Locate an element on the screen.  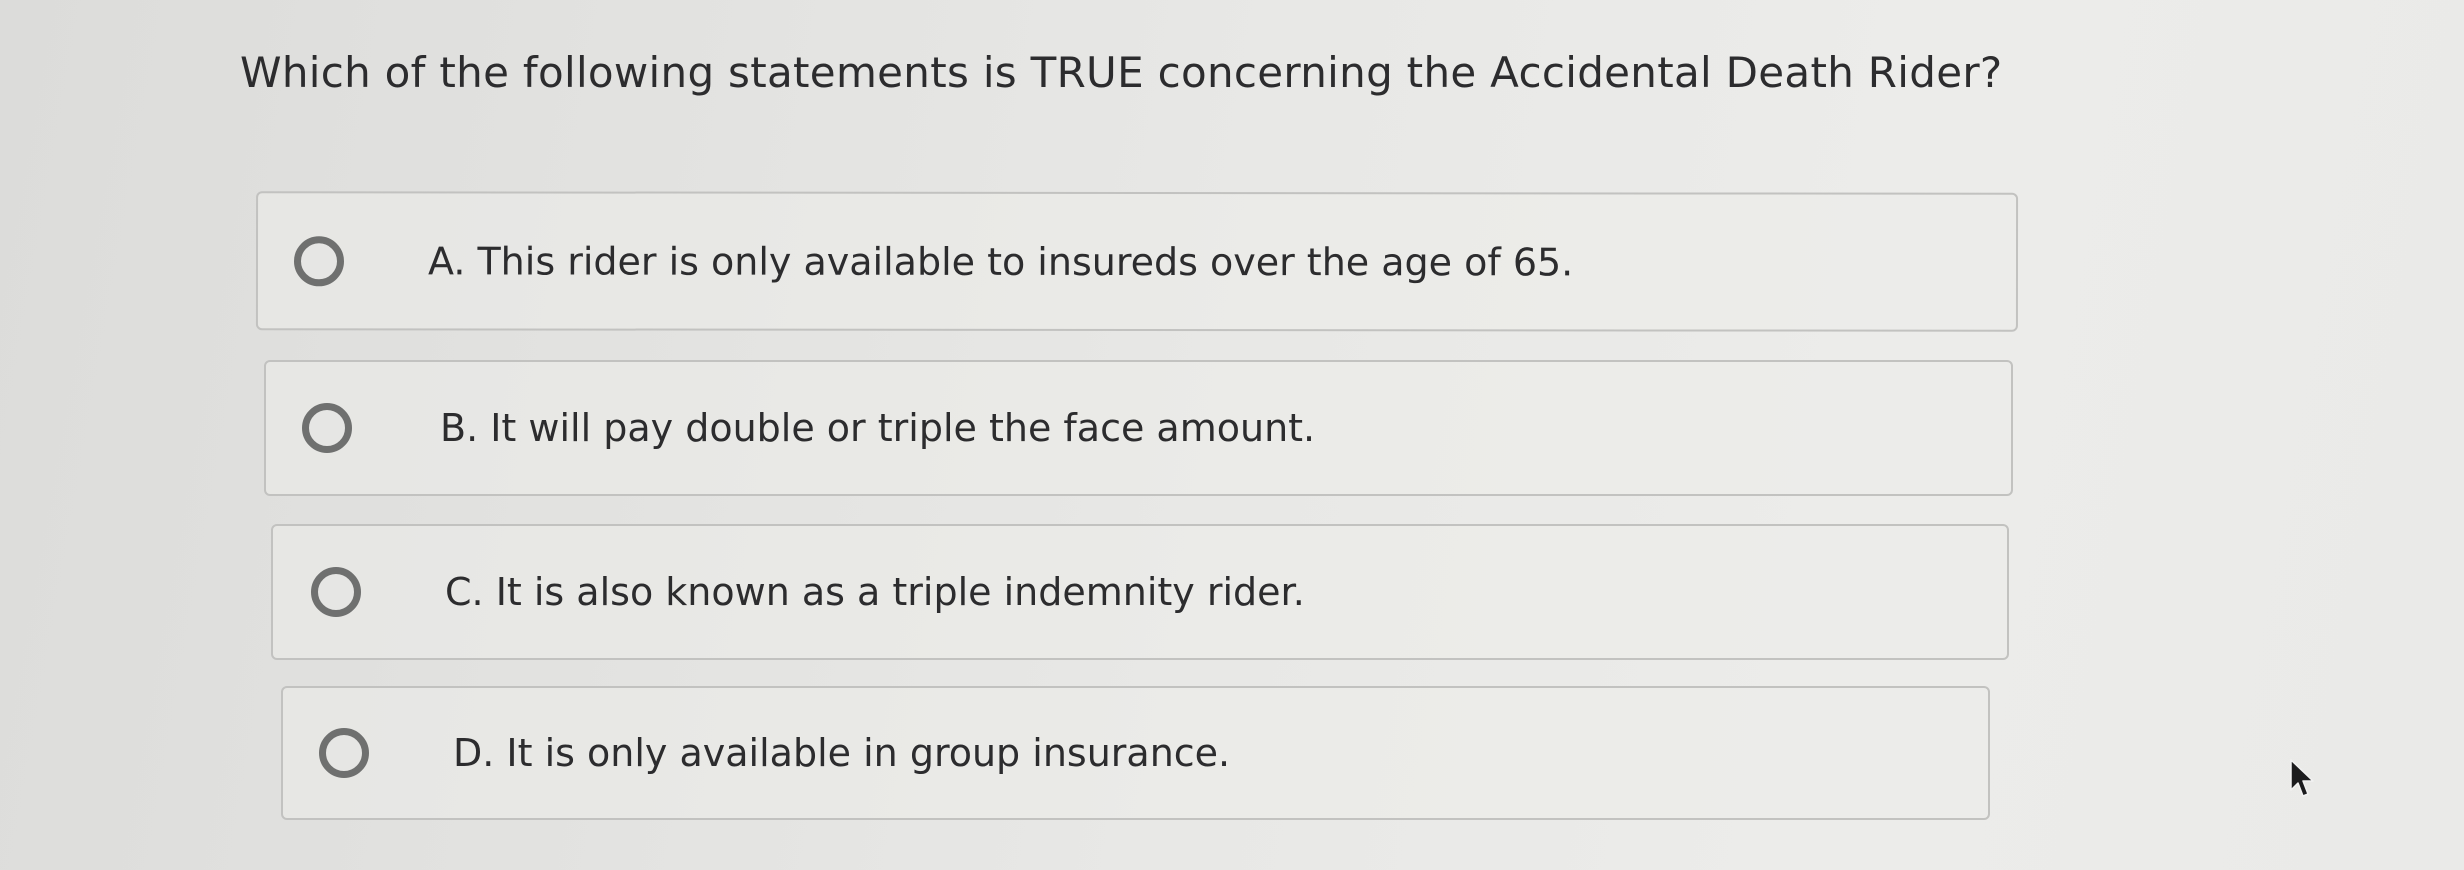
mouse-pointer-icon is located at coordinates (2302, 778).